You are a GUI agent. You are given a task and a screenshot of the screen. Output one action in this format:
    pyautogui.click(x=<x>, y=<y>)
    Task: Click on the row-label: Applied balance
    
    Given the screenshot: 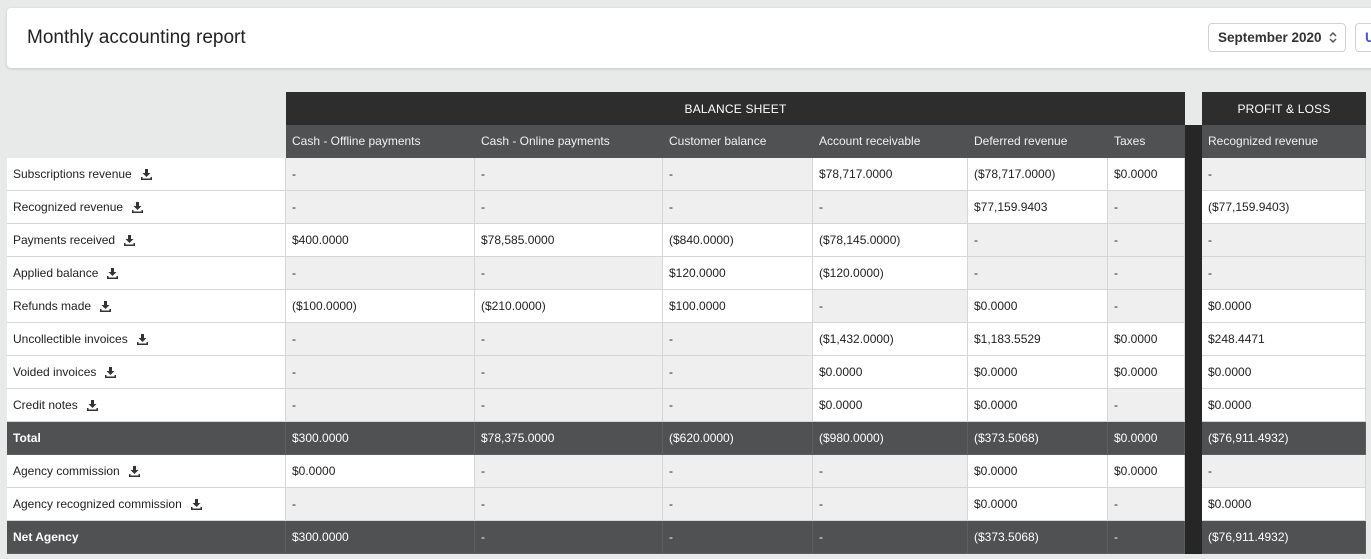 What is the action you would take?
    pyautogui.click(x=146, y=273)
    